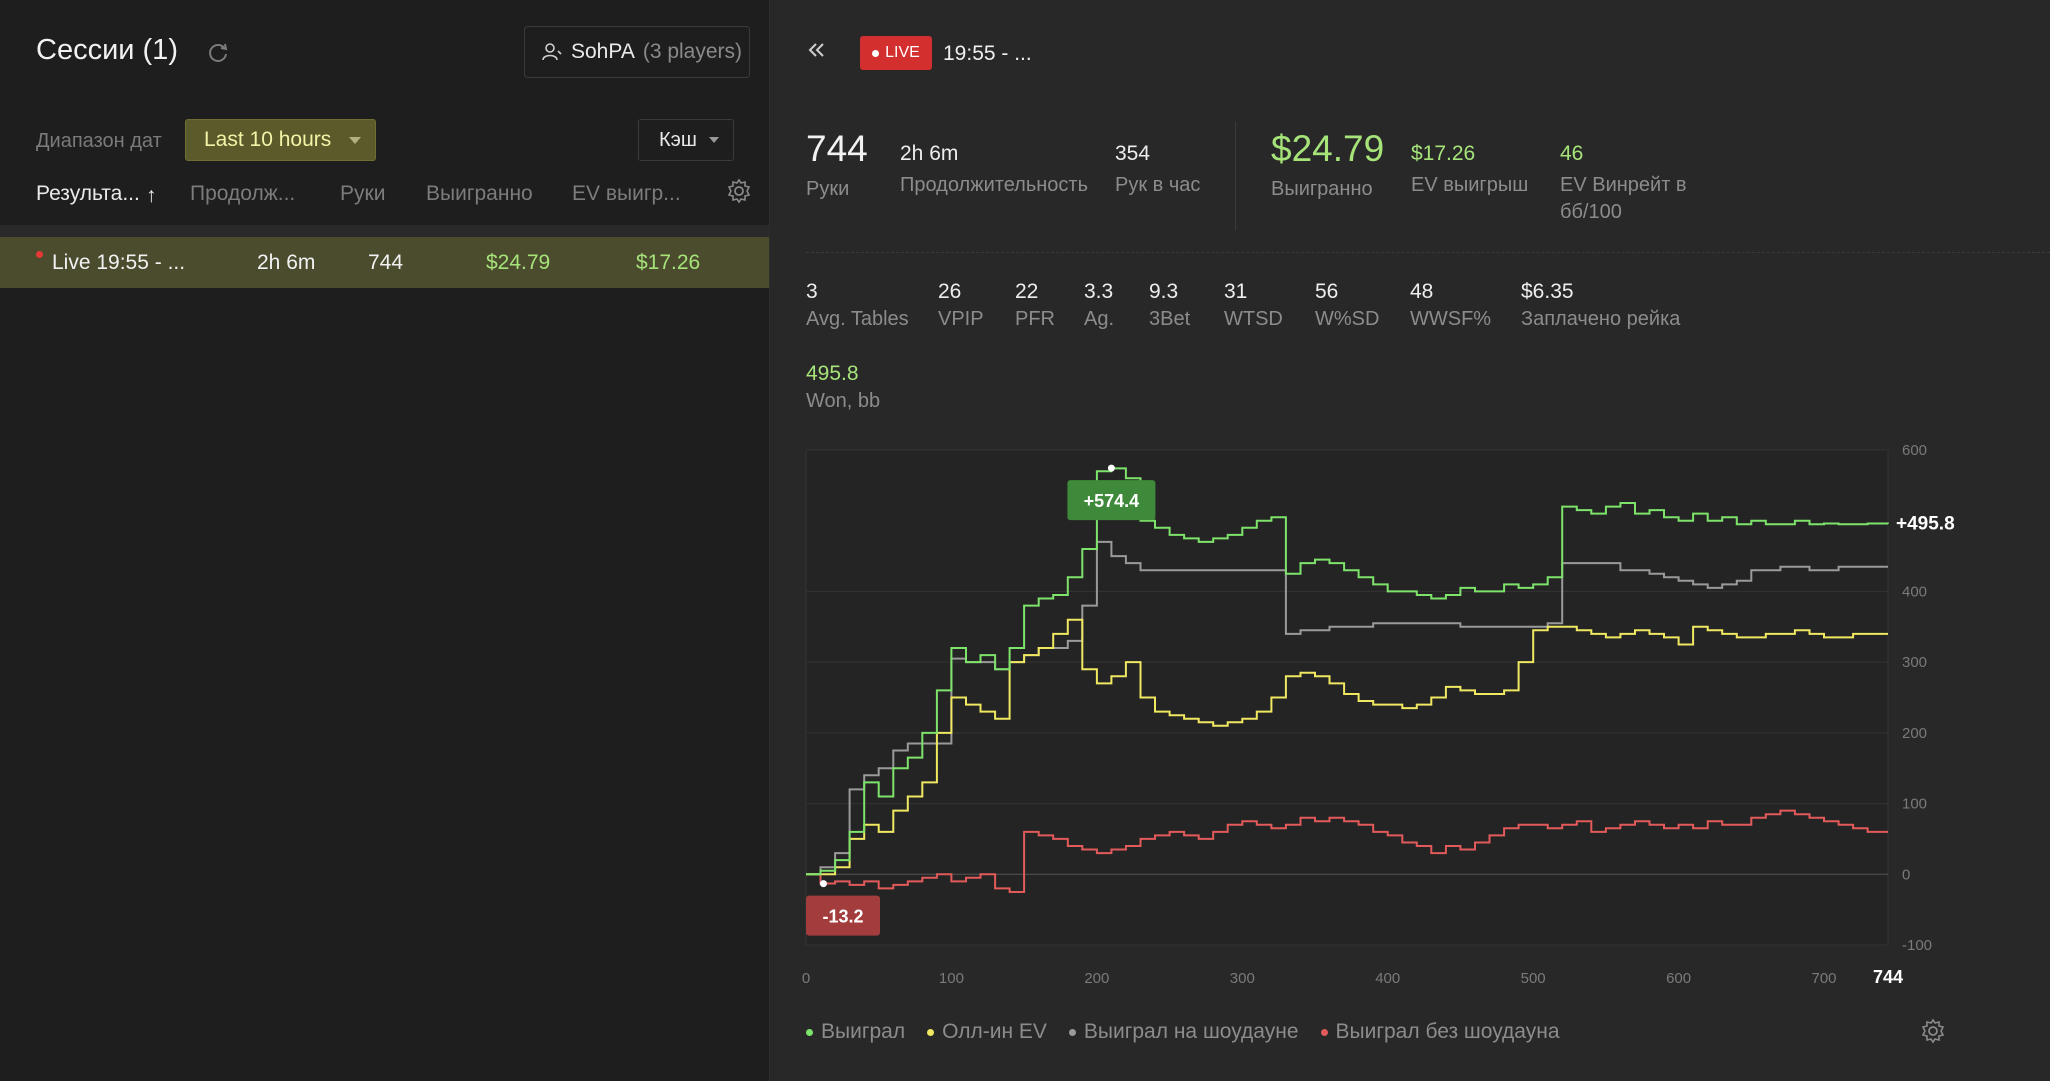 The height and width of the screenshot is (1081, 2050). What do you see at coordinates (1917, 945) in the screenshot?
I see `y-tick-label: -100` at bounding box center [1917, 945].